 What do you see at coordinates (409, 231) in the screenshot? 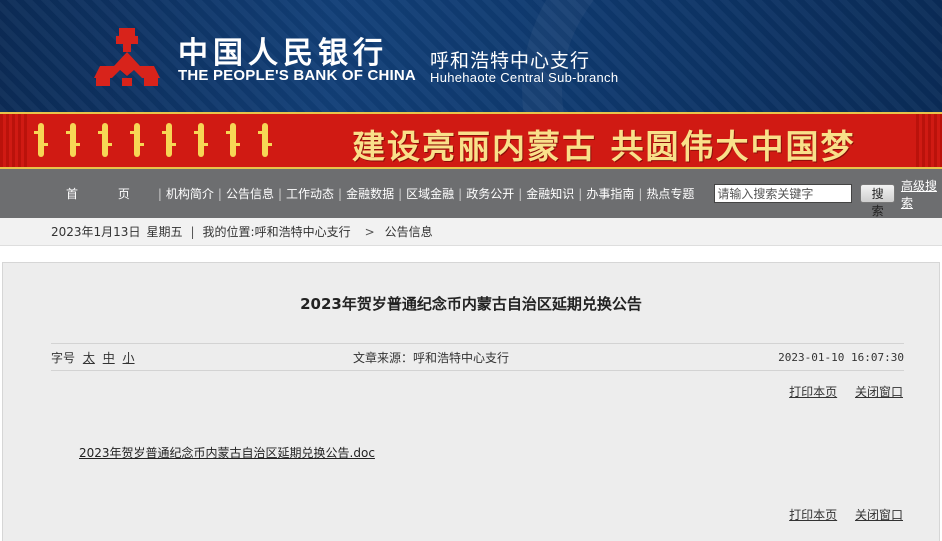
I see `breadcrumb-current-link: 公告信息` at bounding box center [409, 231].